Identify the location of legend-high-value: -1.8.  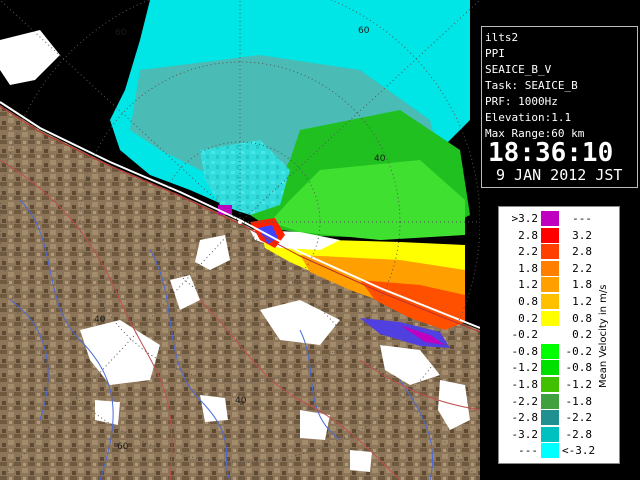
(579, 401).